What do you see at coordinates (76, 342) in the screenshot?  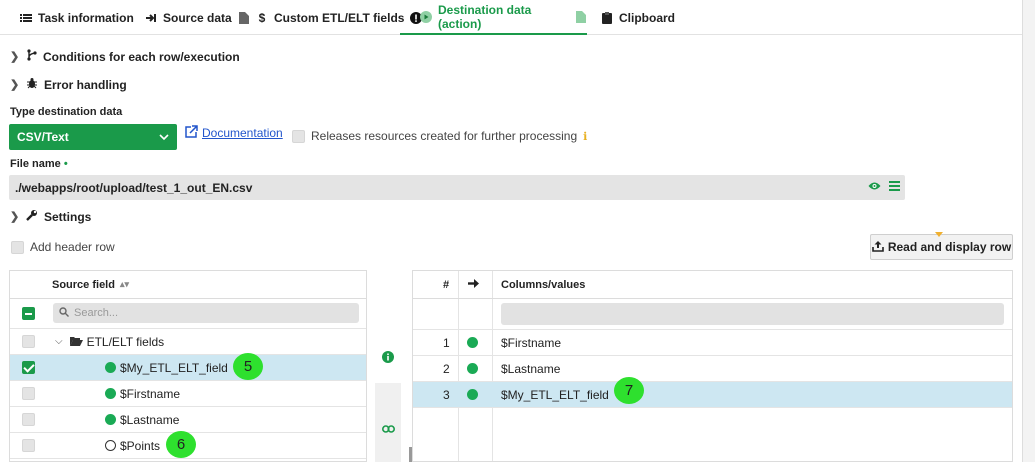 I see `folder-open-icon` at bounding box center [76, 342].